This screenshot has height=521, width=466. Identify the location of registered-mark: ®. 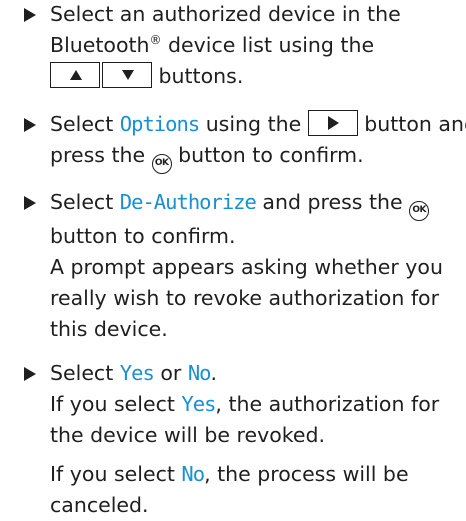
(155, 40).